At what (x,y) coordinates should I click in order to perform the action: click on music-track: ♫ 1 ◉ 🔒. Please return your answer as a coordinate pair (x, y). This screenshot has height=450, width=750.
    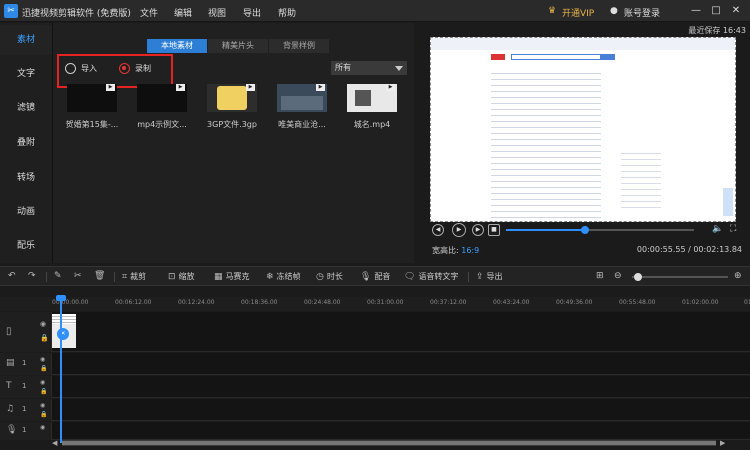
    Looking at the image, I should click on (375, 410).